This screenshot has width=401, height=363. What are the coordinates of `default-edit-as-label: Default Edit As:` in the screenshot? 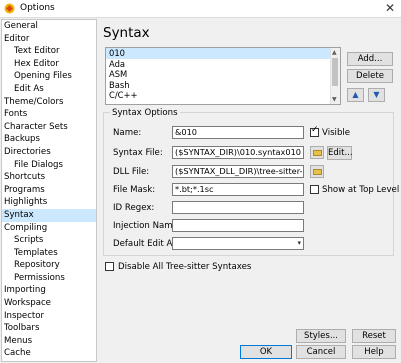 It's located at (146, 244).